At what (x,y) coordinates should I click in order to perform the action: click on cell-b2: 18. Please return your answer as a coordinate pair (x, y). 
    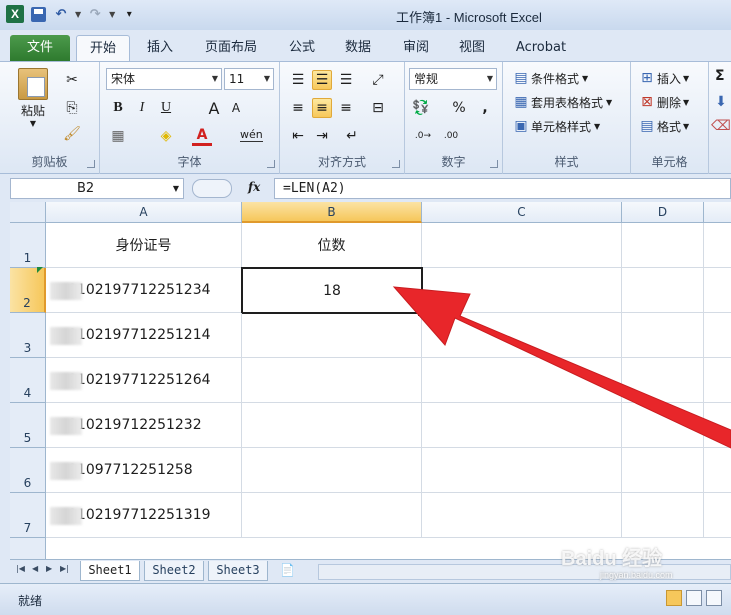
    Looking at the image, I should click on (332, 290).